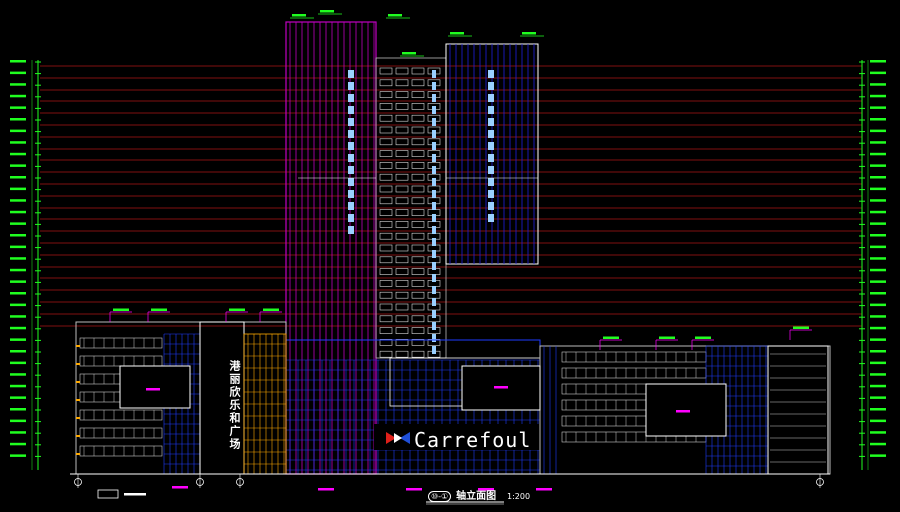 This screenshot has width=900, height=512. I want to click on title-scale: 1:200, so click(518, 496).